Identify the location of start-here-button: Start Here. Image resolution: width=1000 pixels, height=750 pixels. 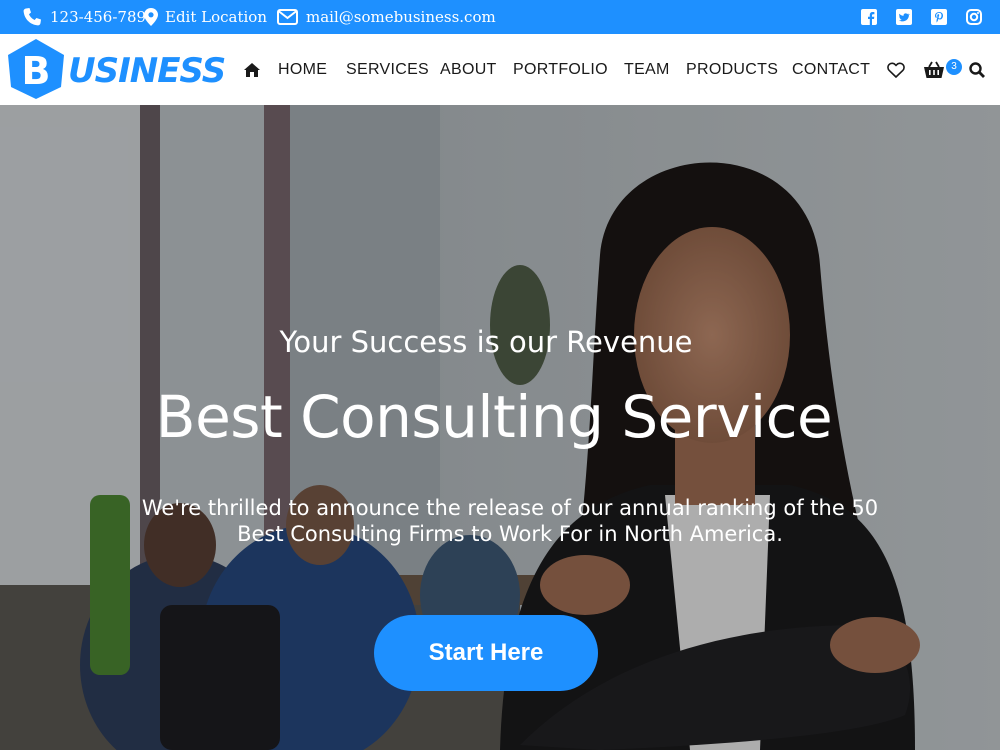
(486, 653).